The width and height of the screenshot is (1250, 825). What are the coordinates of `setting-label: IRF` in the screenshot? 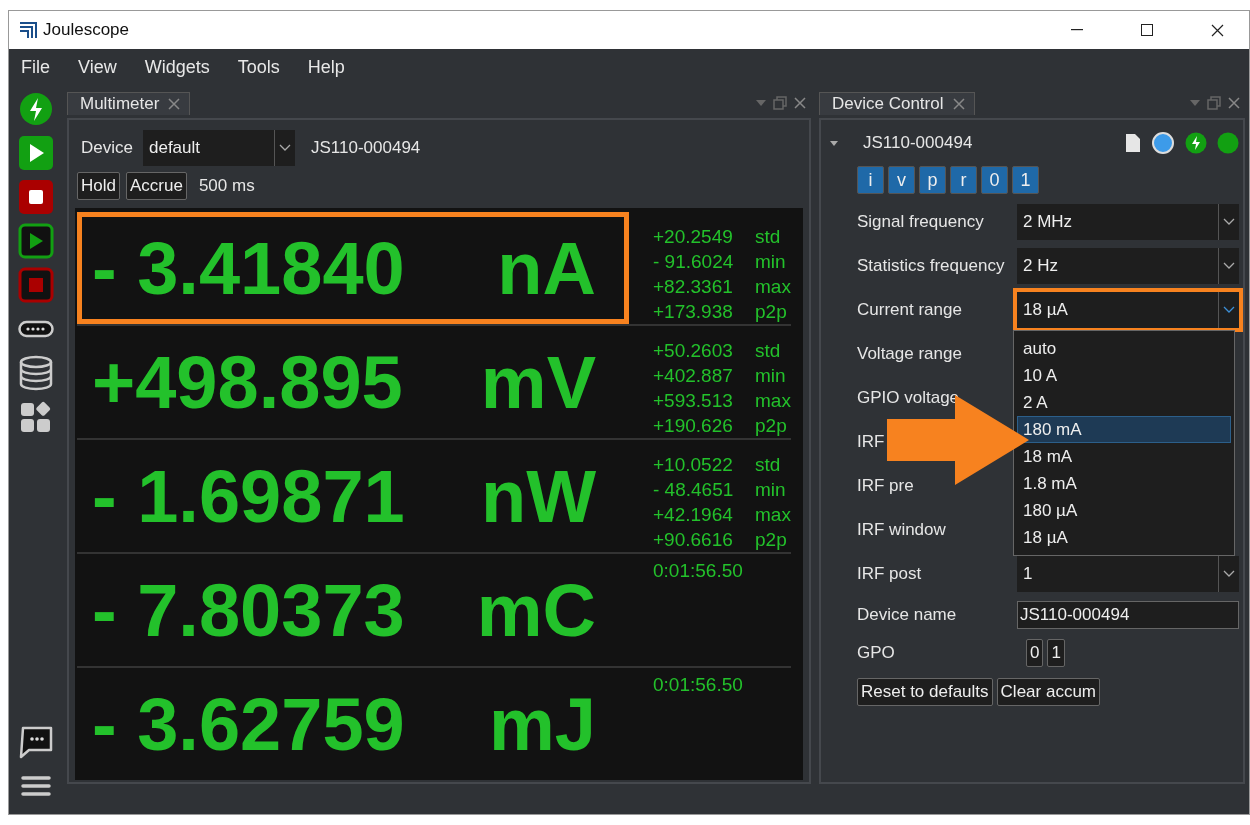 It's located at (871, 442).